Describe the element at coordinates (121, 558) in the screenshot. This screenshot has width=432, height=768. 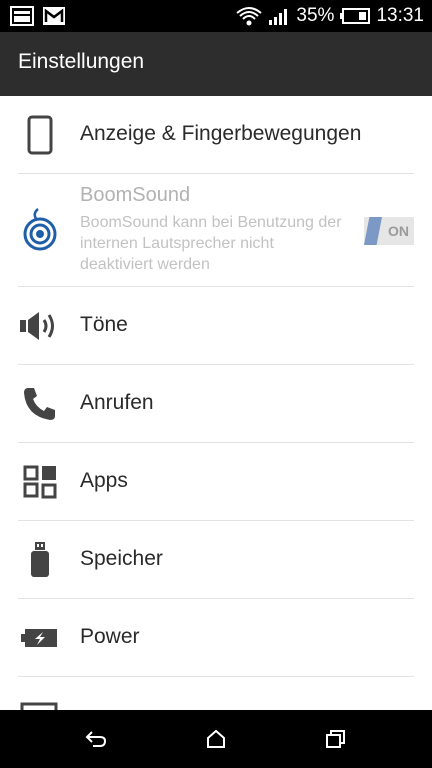
I see `settings-item-label: Speicher` at that location.